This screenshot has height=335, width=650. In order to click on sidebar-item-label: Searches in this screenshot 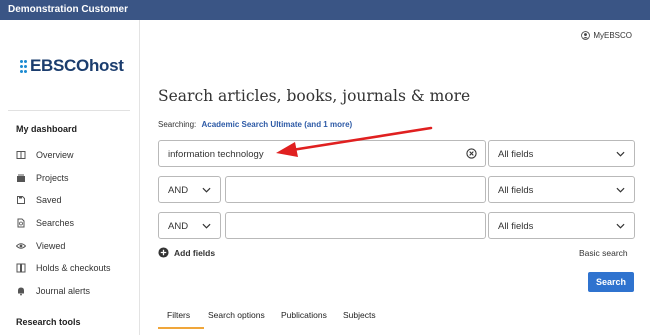, I will do `click(55, 223)`.